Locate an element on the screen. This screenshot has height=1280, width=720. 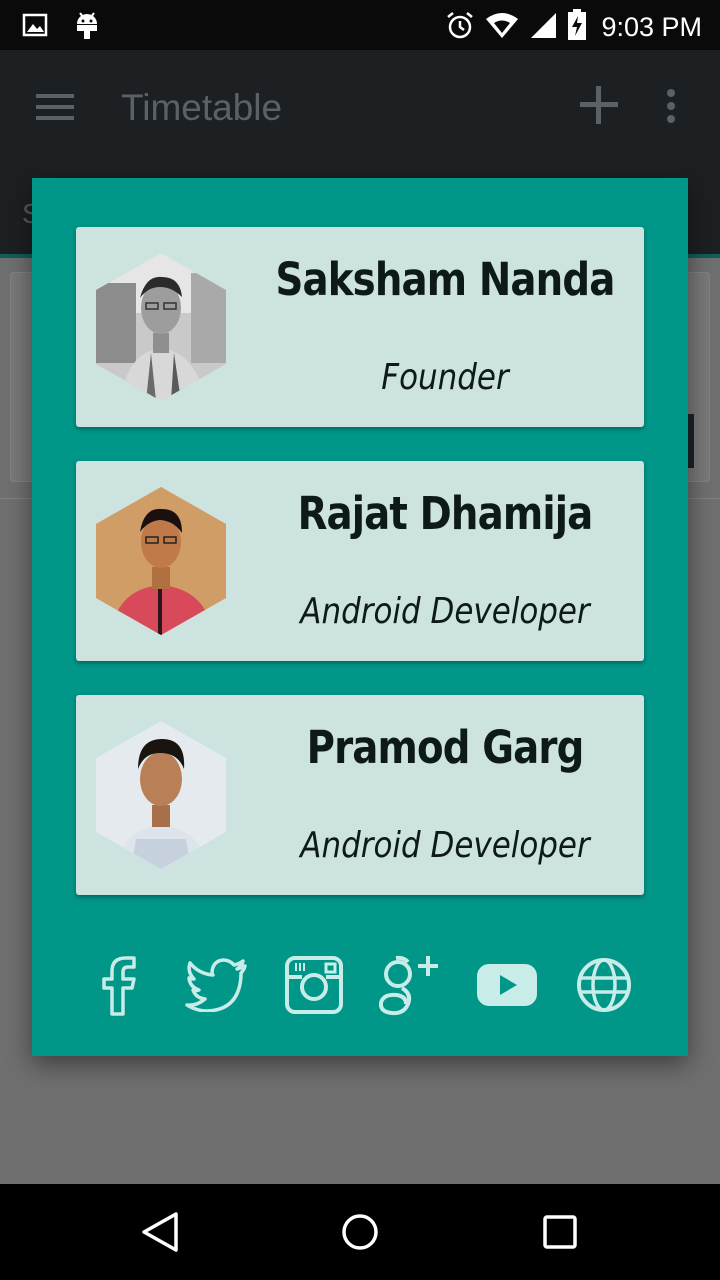
google-plus-icon is located at coordinates (410, 985).